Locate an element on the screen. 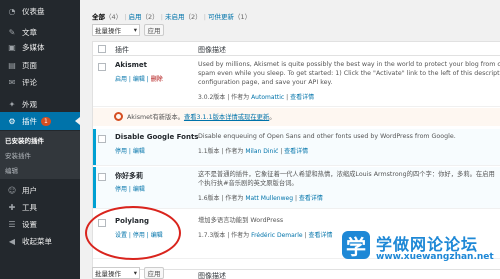 The image size is (500, 279). plugin-status-filters: 全部（4） | 启用（2） | 未启用（2） | 可供更新（1） is located at coordinates (171, 16).